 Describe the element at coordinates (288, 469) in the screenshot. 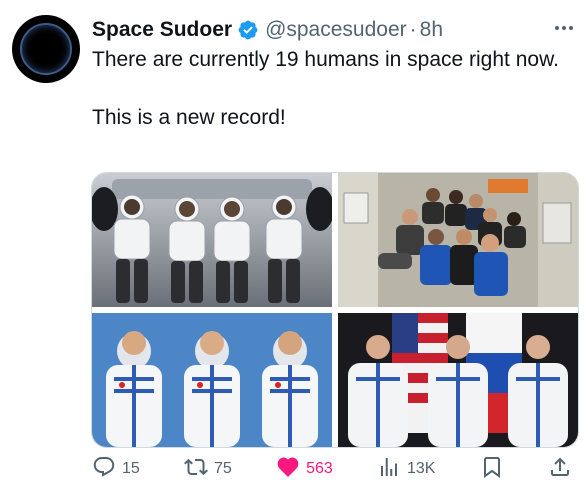

I see `like-icon` at that location.